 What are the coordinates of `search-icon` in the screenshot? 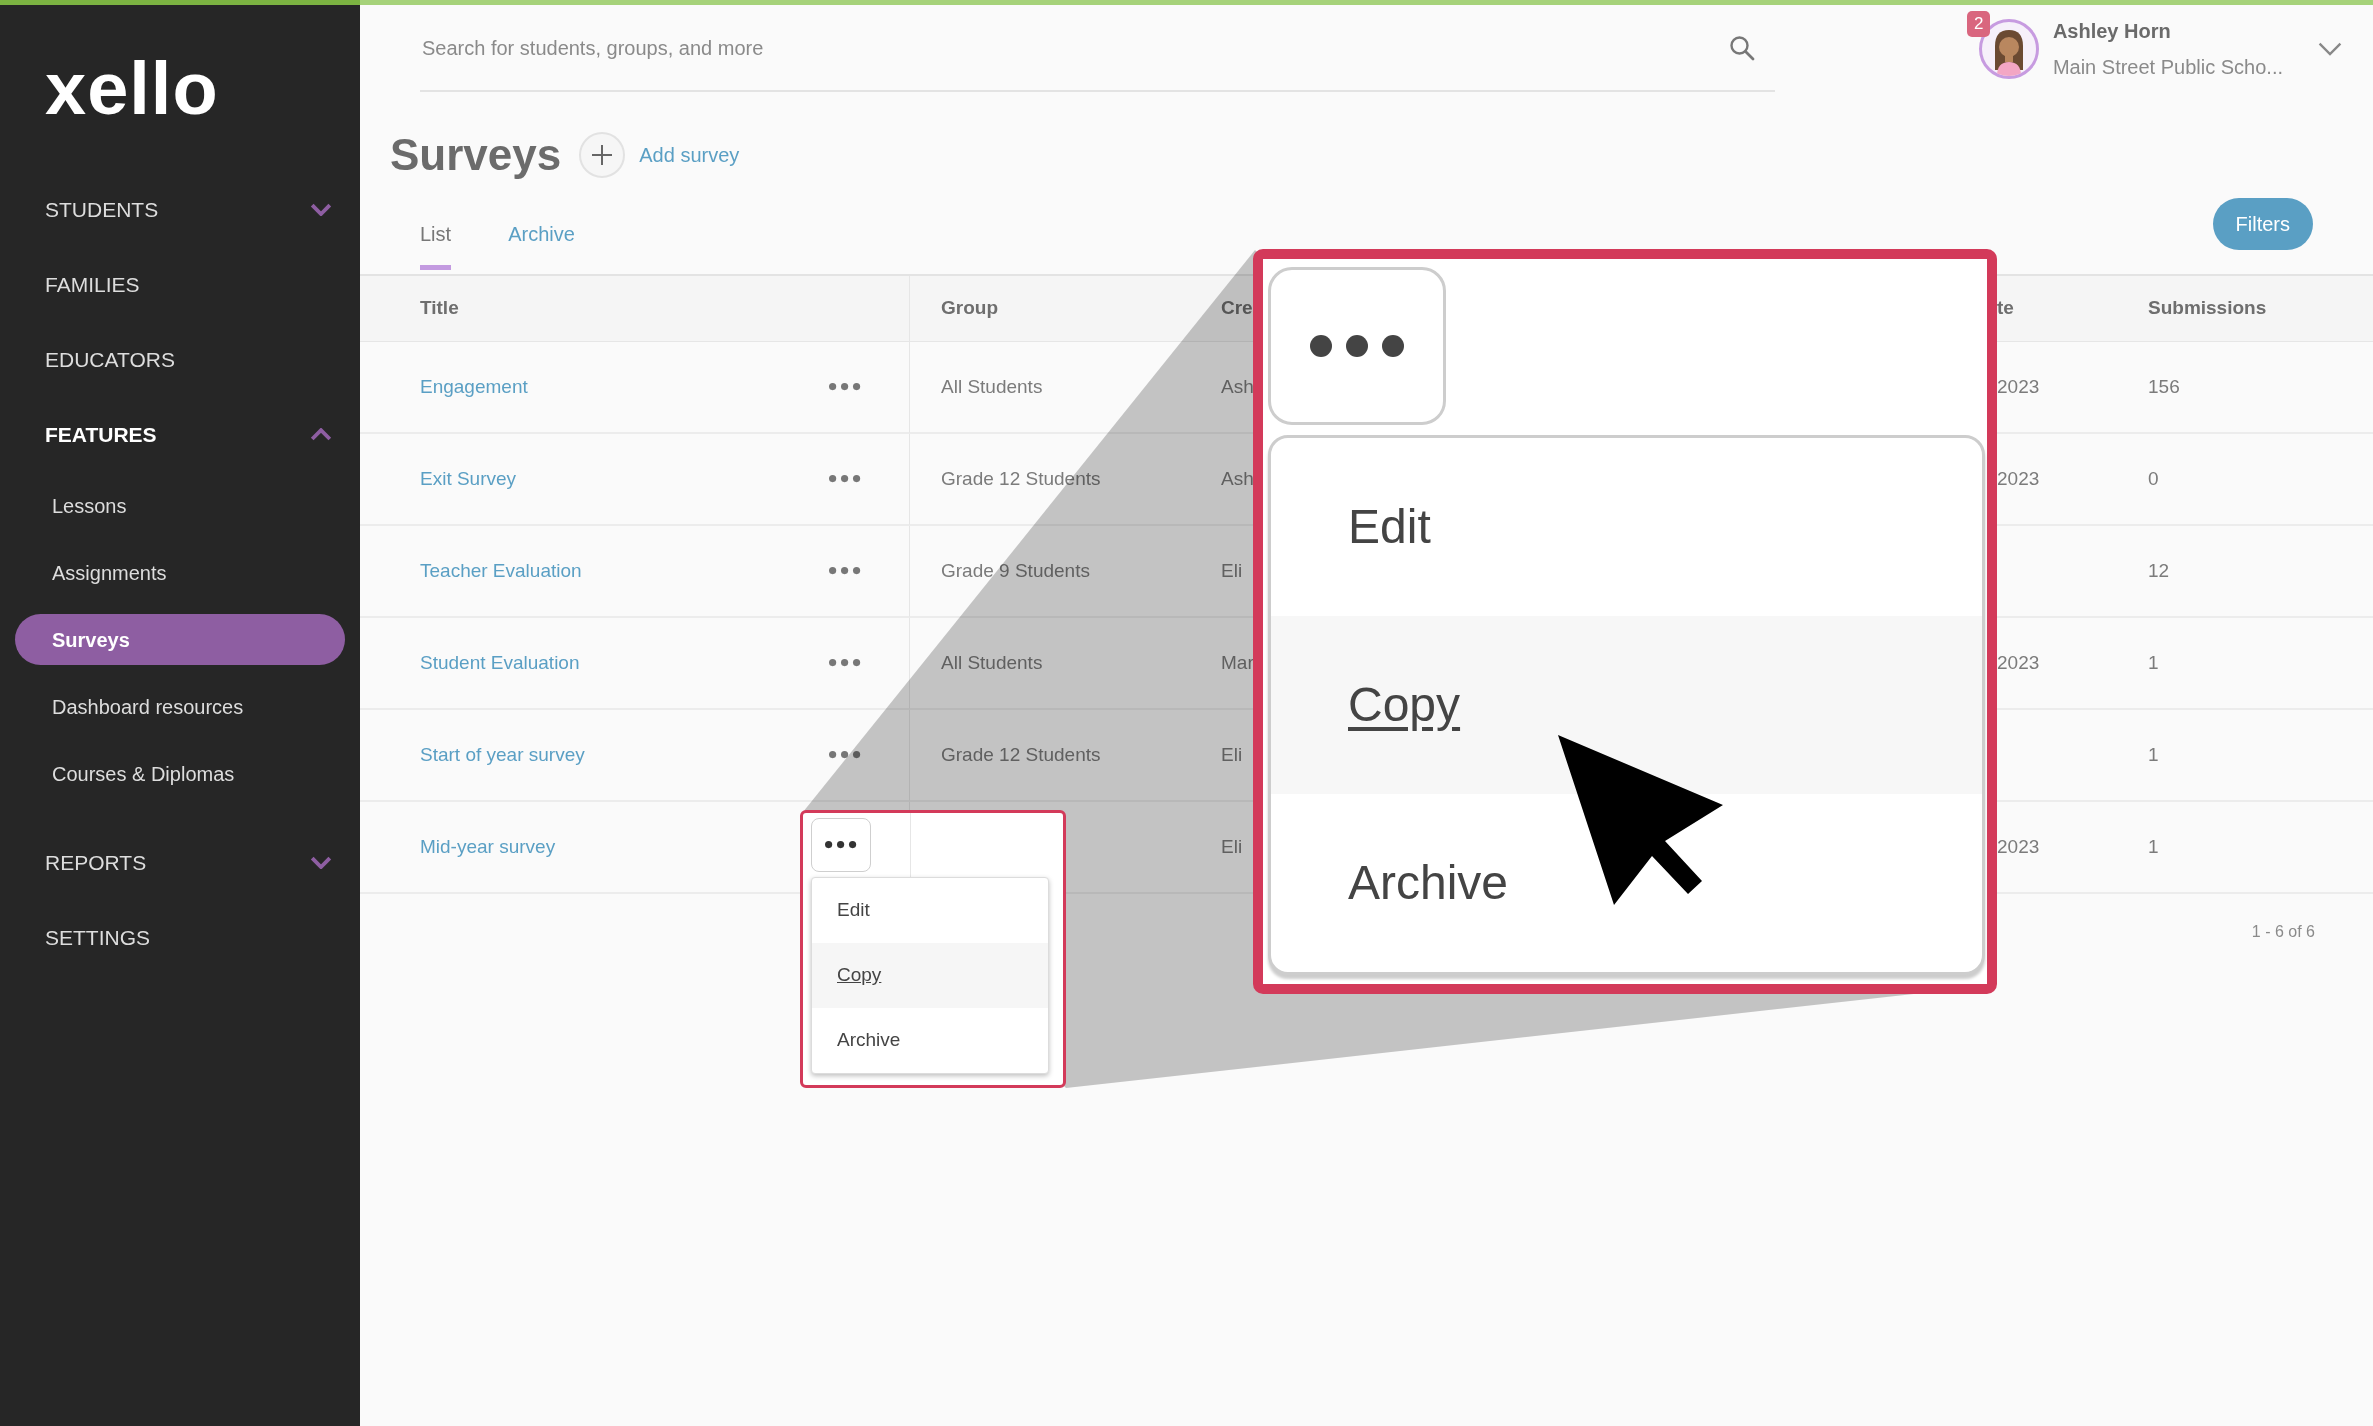 It's located at (1742, 47).